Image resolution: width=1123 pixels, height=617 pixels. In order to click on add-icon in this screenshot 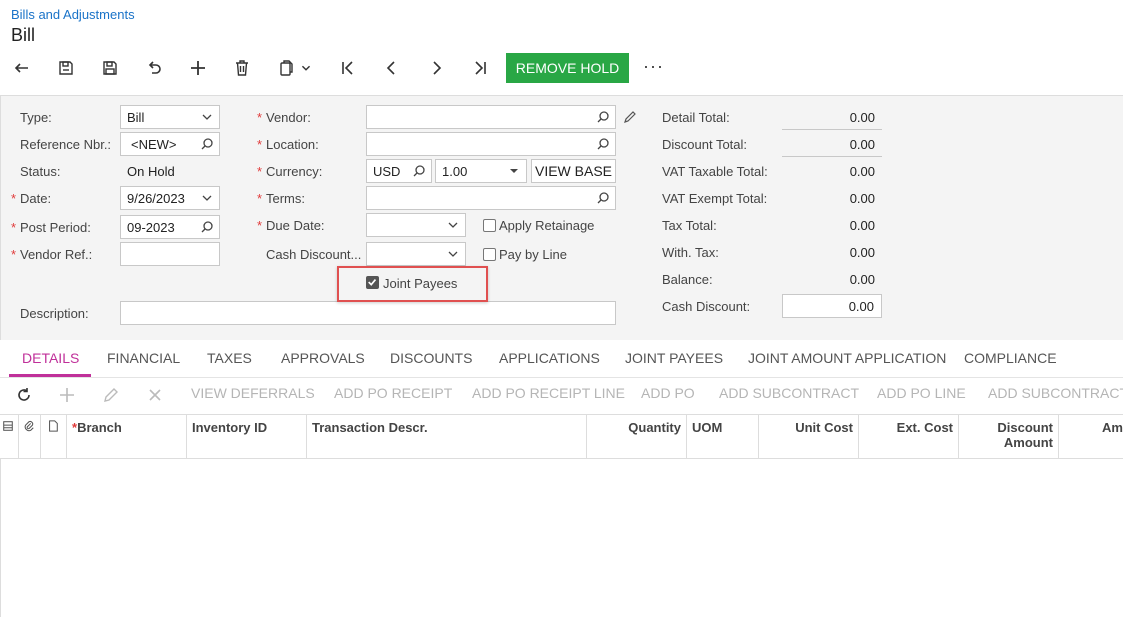, I will do `click(198, 68)`.